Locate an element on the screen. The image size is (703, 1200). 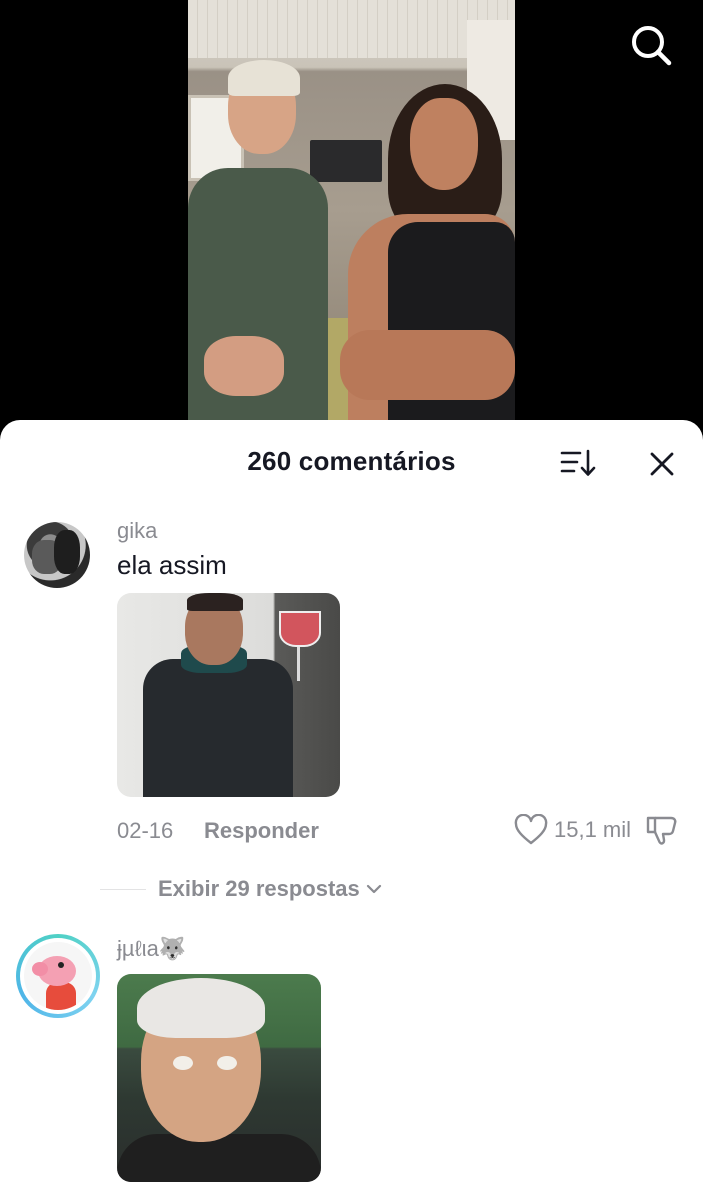
image-character-hair is located at coordinates (201, 1008).